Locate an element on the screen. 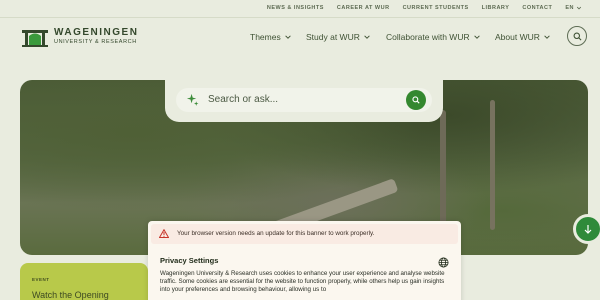 Image resolution: width=600 pixels, height=300 pixels. nav-item-study: Study at WUR is located at coordinates (338, 37).